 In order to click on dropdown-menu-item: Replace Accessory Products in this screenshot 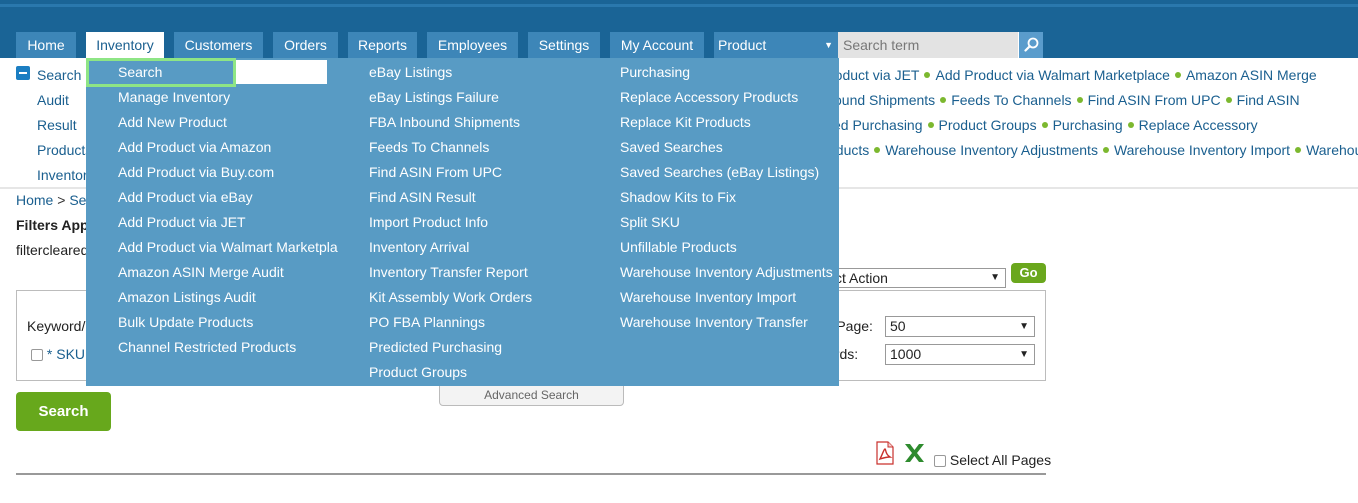, I will do `click(709, 97)`.